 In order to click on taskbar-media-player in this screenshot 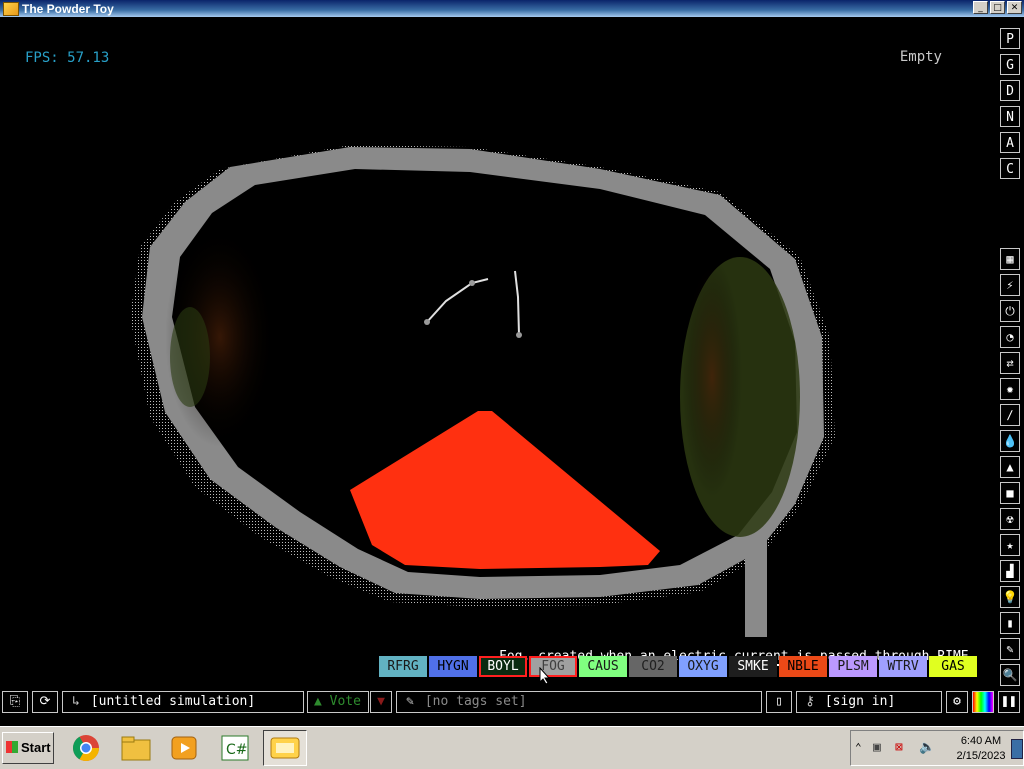, I will do `click(184, 748)`.